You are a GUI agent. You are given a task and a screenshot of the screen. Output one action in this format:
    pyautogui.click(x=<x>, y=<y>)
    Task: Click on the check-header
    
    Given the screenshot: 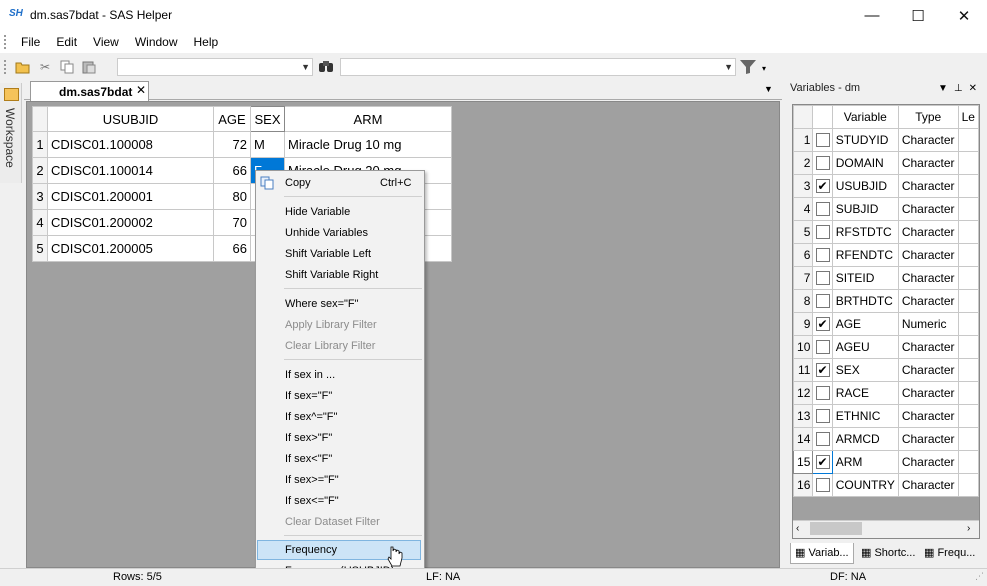 What is the action you would take?
    pyautogui.click(x=822, y=117)
    